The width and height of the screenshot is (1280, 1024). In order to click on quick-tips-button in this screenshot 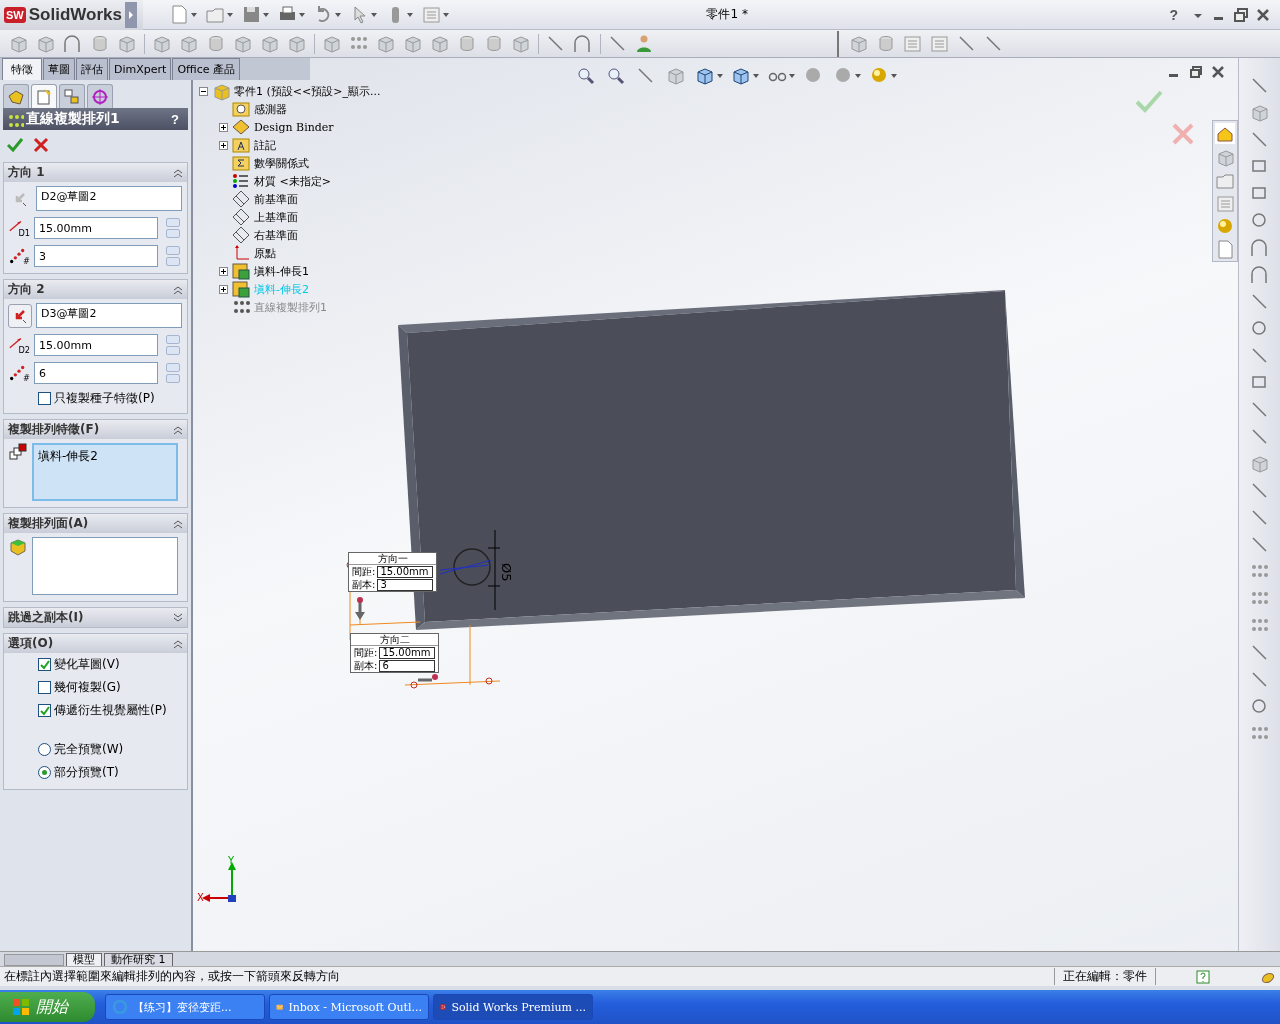, I will do `click(1203, 976)`.